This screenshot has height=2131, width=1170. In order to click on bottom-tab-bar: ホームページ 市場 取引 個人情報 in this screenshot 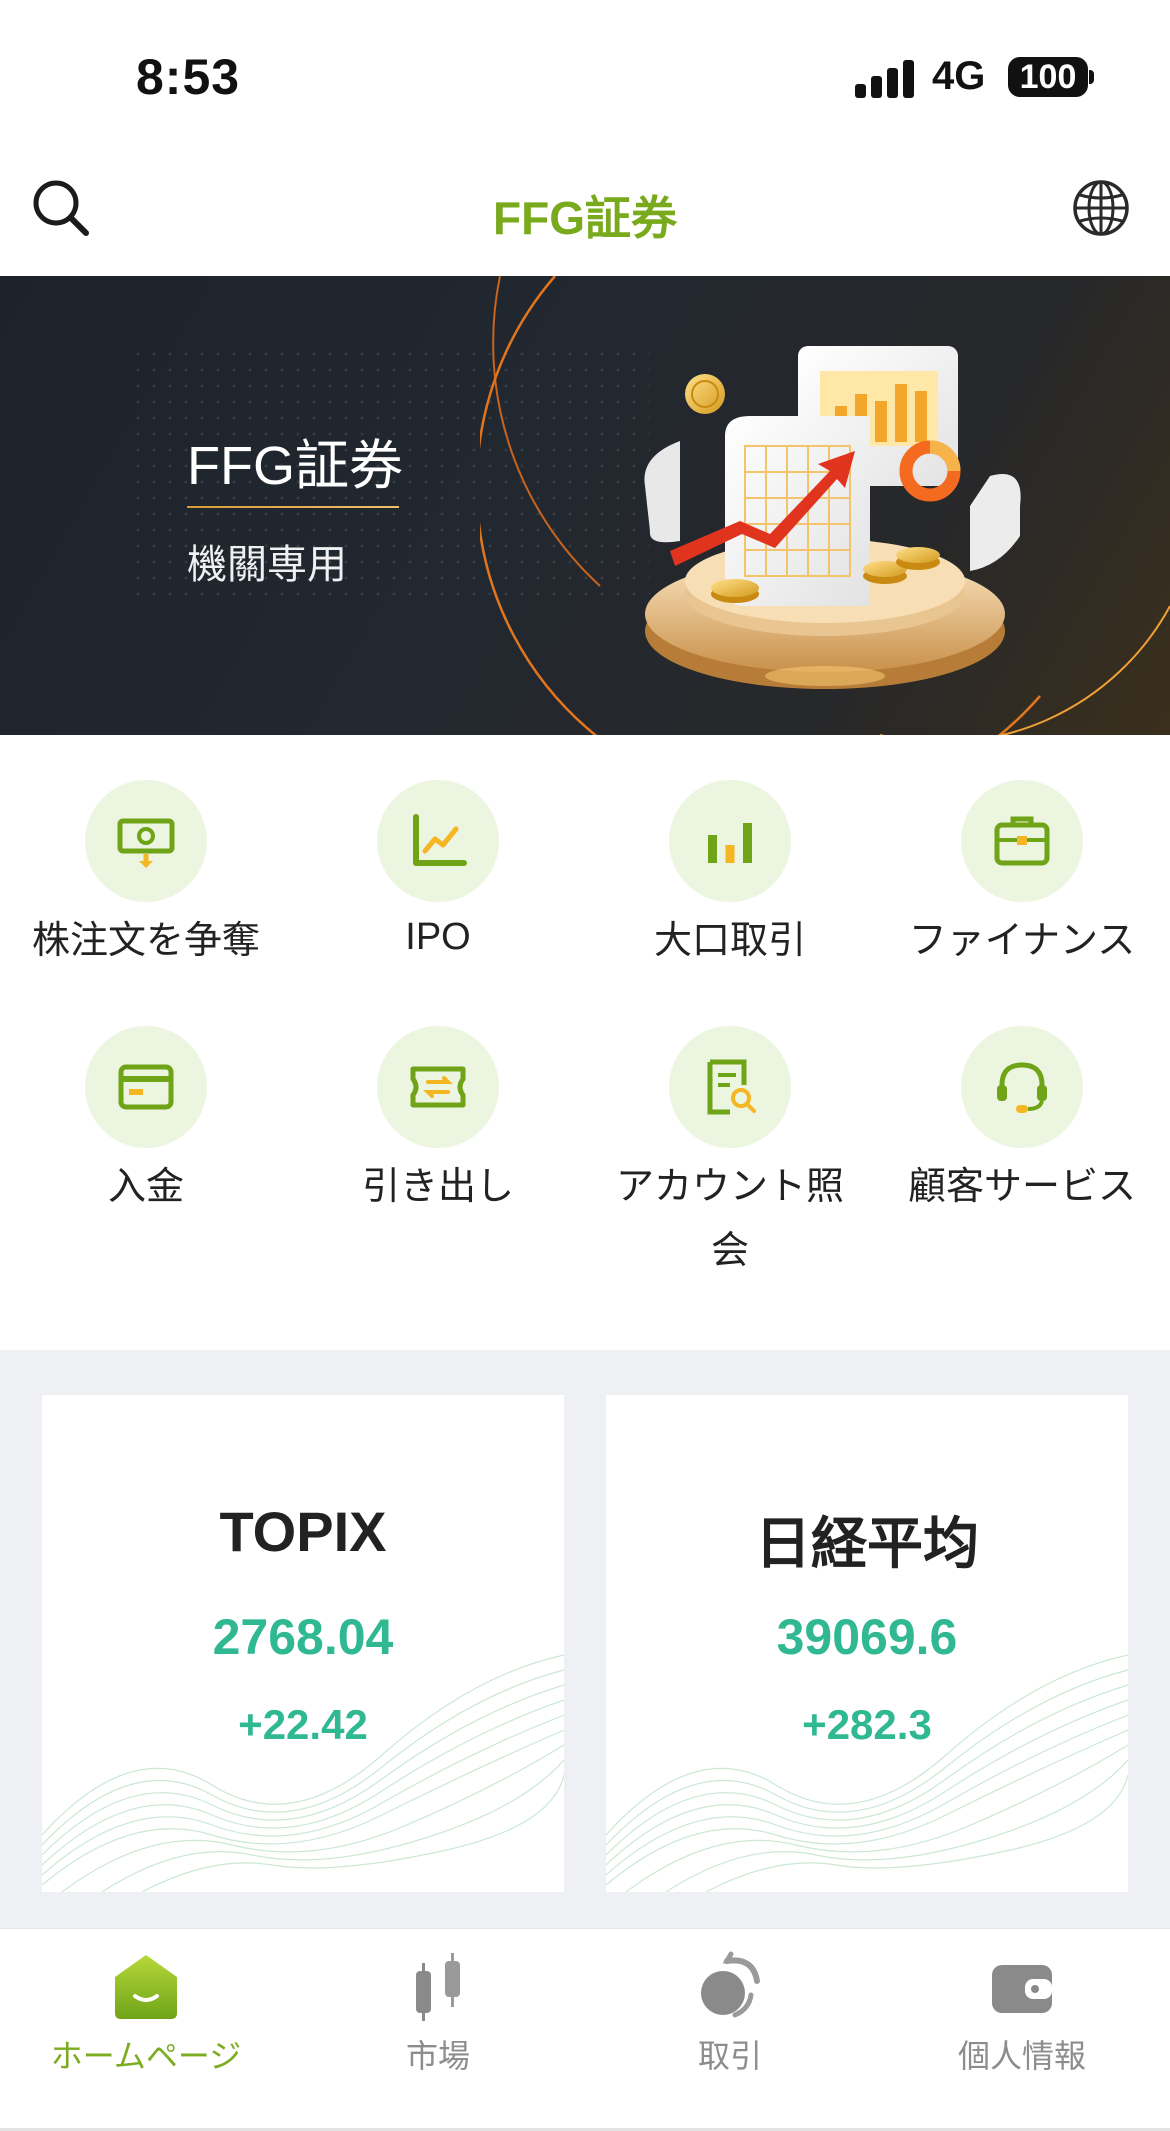, I will do `click(585, 2029)`.